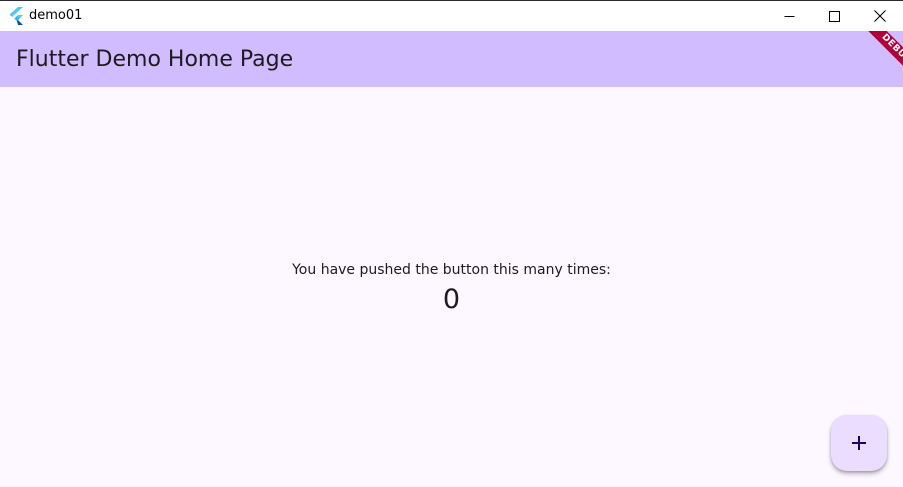 Image resolution: width=903 pixels, height=487 pixels. What do you see at coordinates (451, 15) in the screenshot?
I see `window-titlebar: demo01` at bounding box center [451, 15].